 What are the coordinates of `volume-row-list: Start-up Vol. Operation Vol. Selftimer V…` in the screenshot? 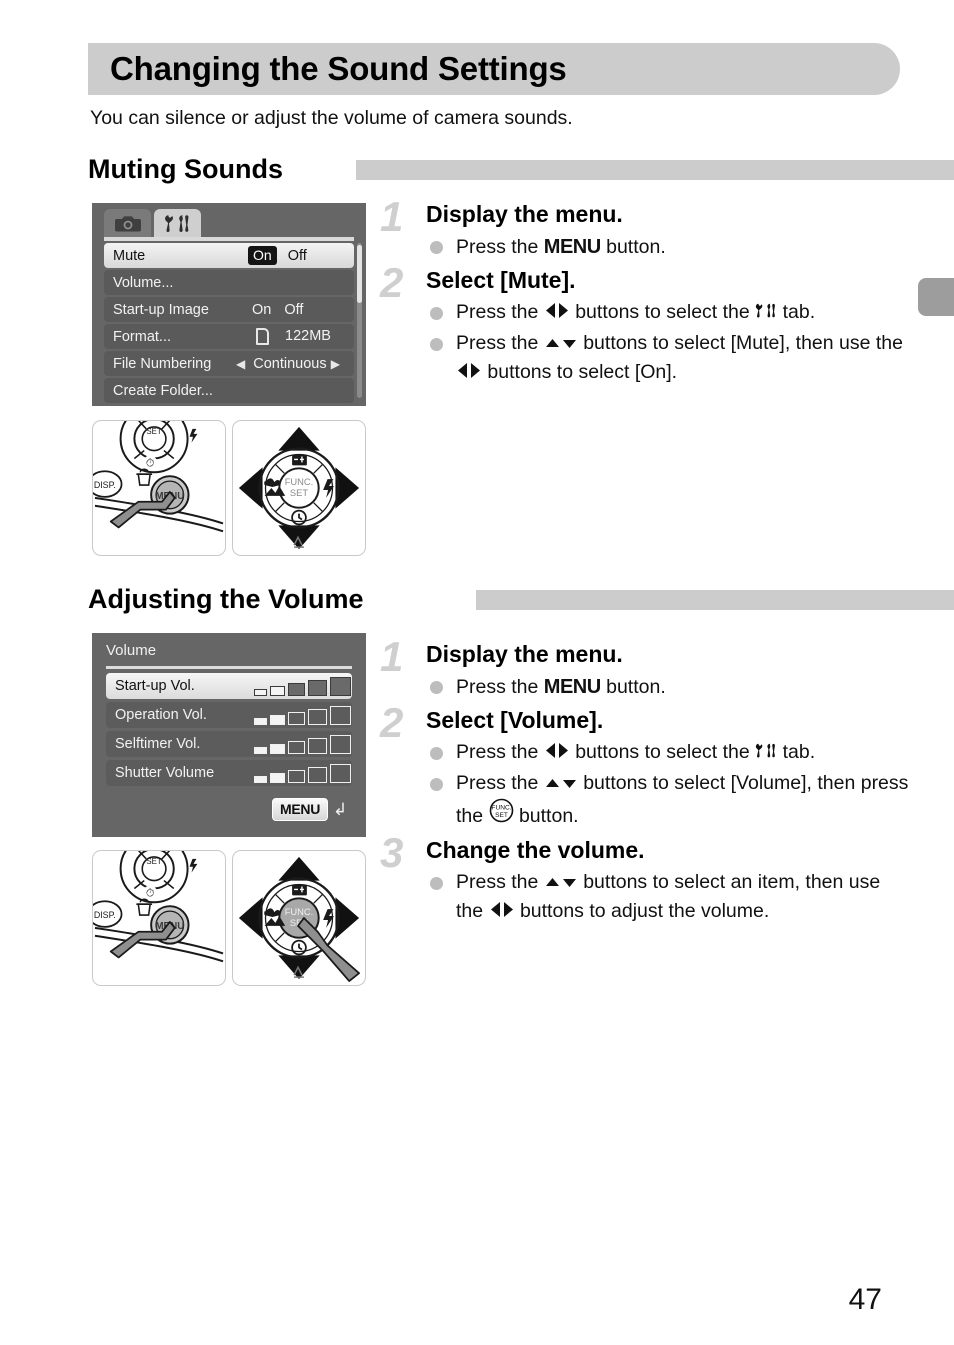 It's located at (229, 731).